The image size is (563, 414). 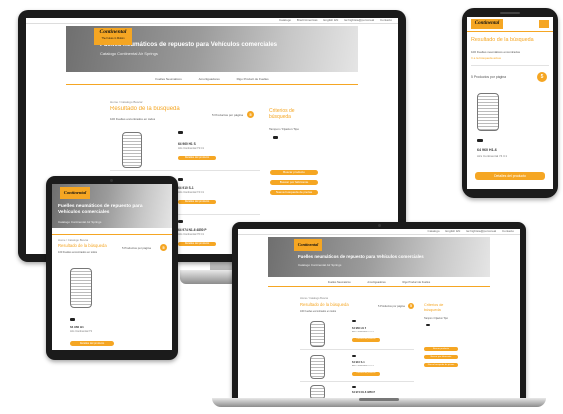 I want to click on laptop-camera, so click(x=379, y=225).